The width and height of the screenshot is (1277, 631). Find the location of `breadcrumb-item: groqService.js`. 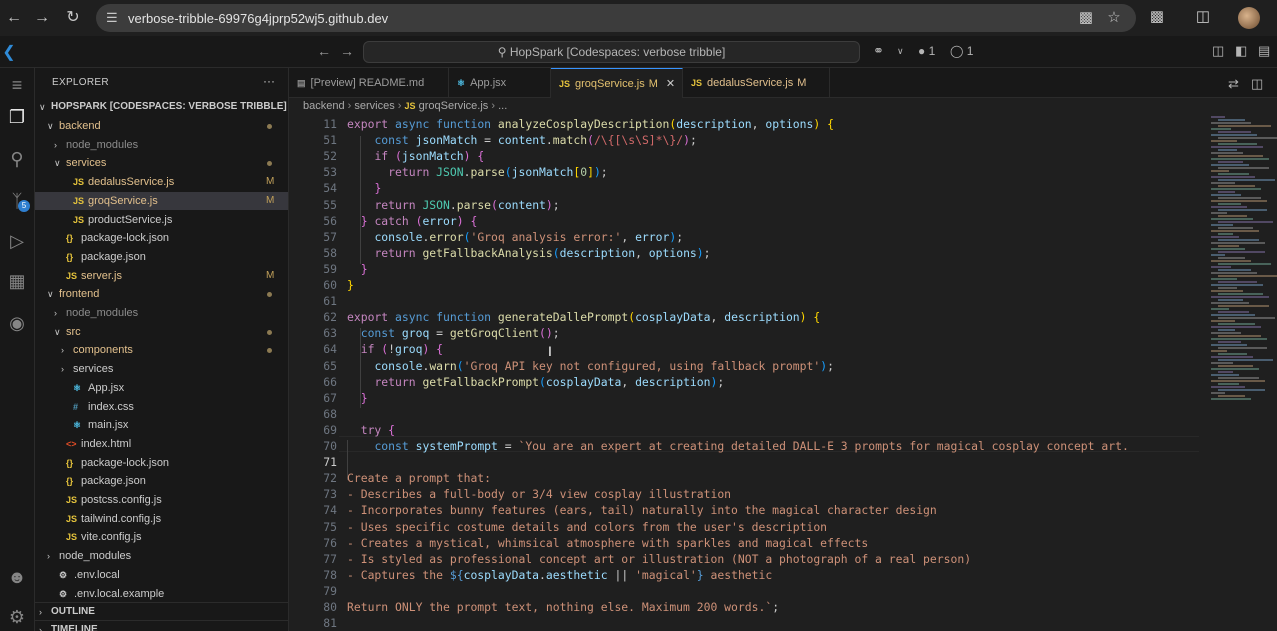

breadcrumb-item: groqService.js is located at coordinates (454, 106).